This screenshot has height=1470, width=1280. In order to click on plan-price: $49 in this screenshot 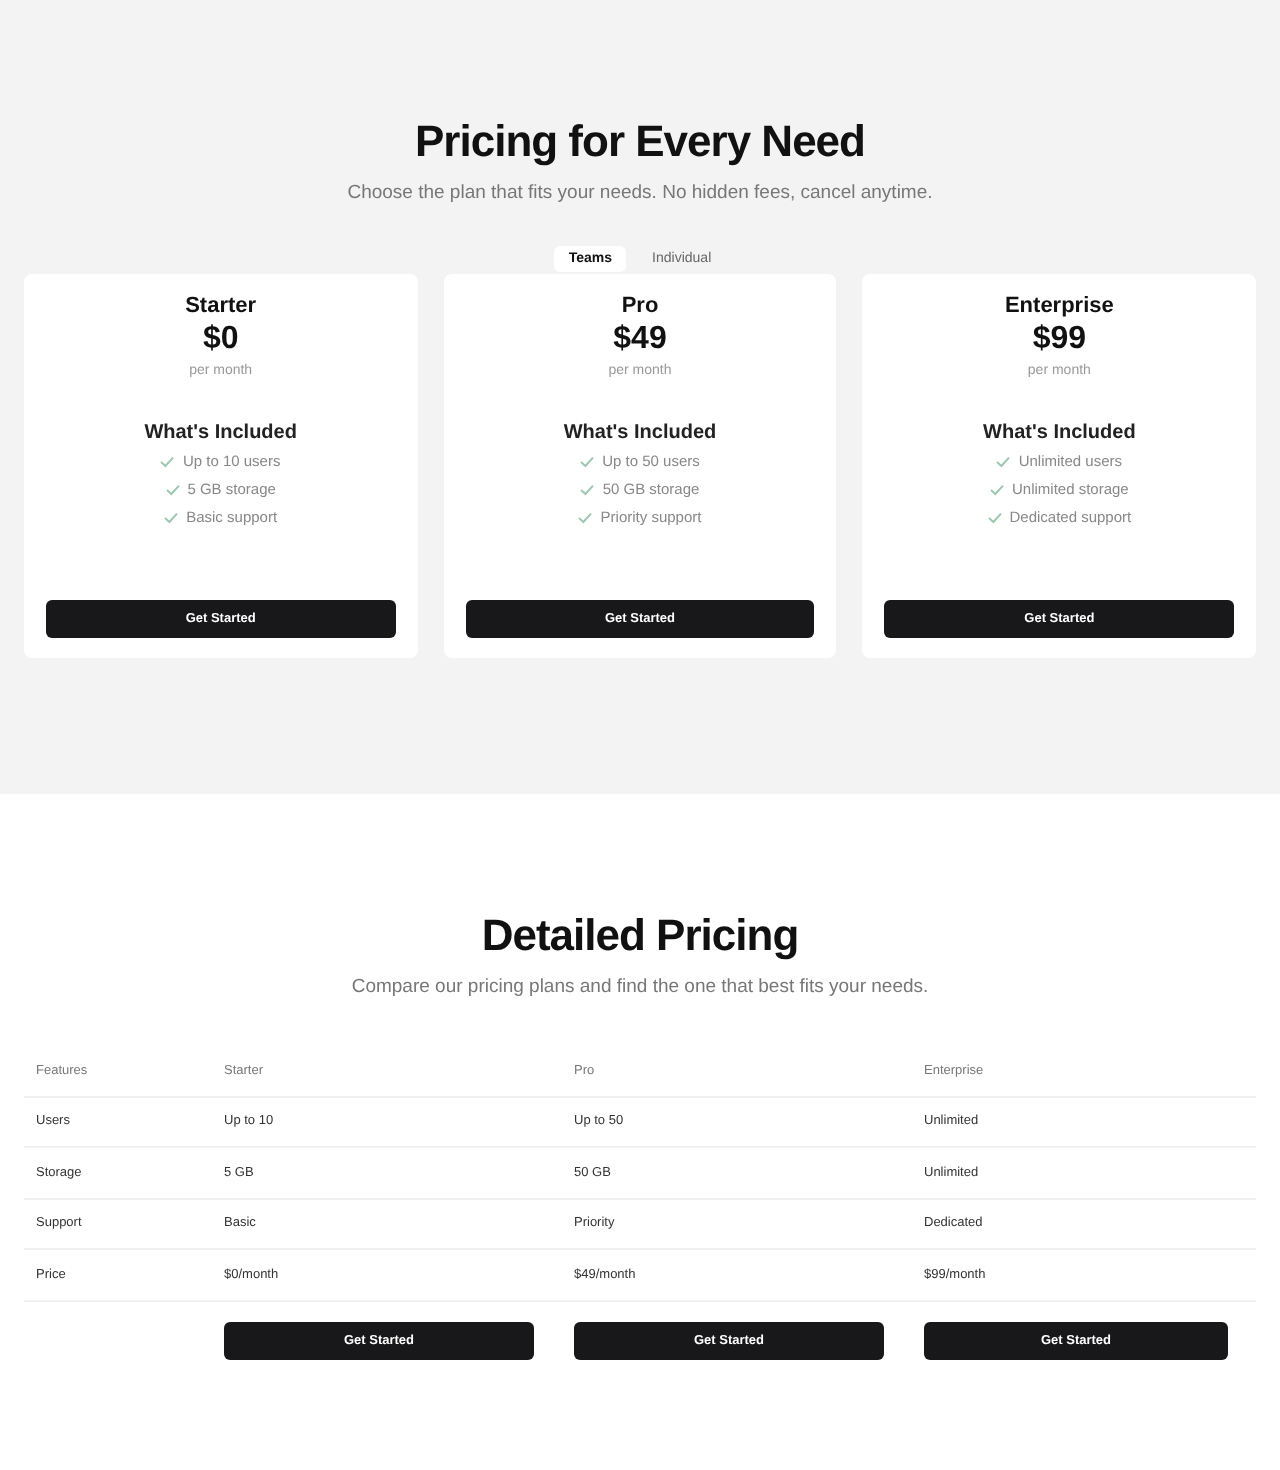, I will do `click(640, 340)`.